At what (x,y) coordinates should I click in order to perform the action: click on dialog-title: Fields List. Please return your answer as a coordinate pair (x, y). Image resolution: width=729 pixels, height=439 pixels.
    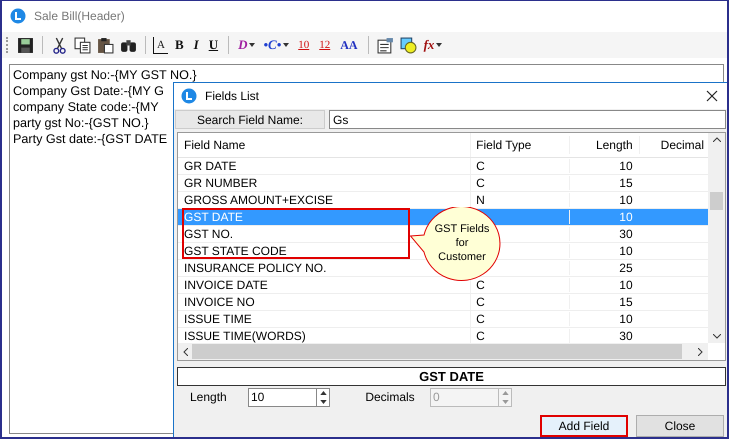
    Looking at the image, I should click on (232, 96).